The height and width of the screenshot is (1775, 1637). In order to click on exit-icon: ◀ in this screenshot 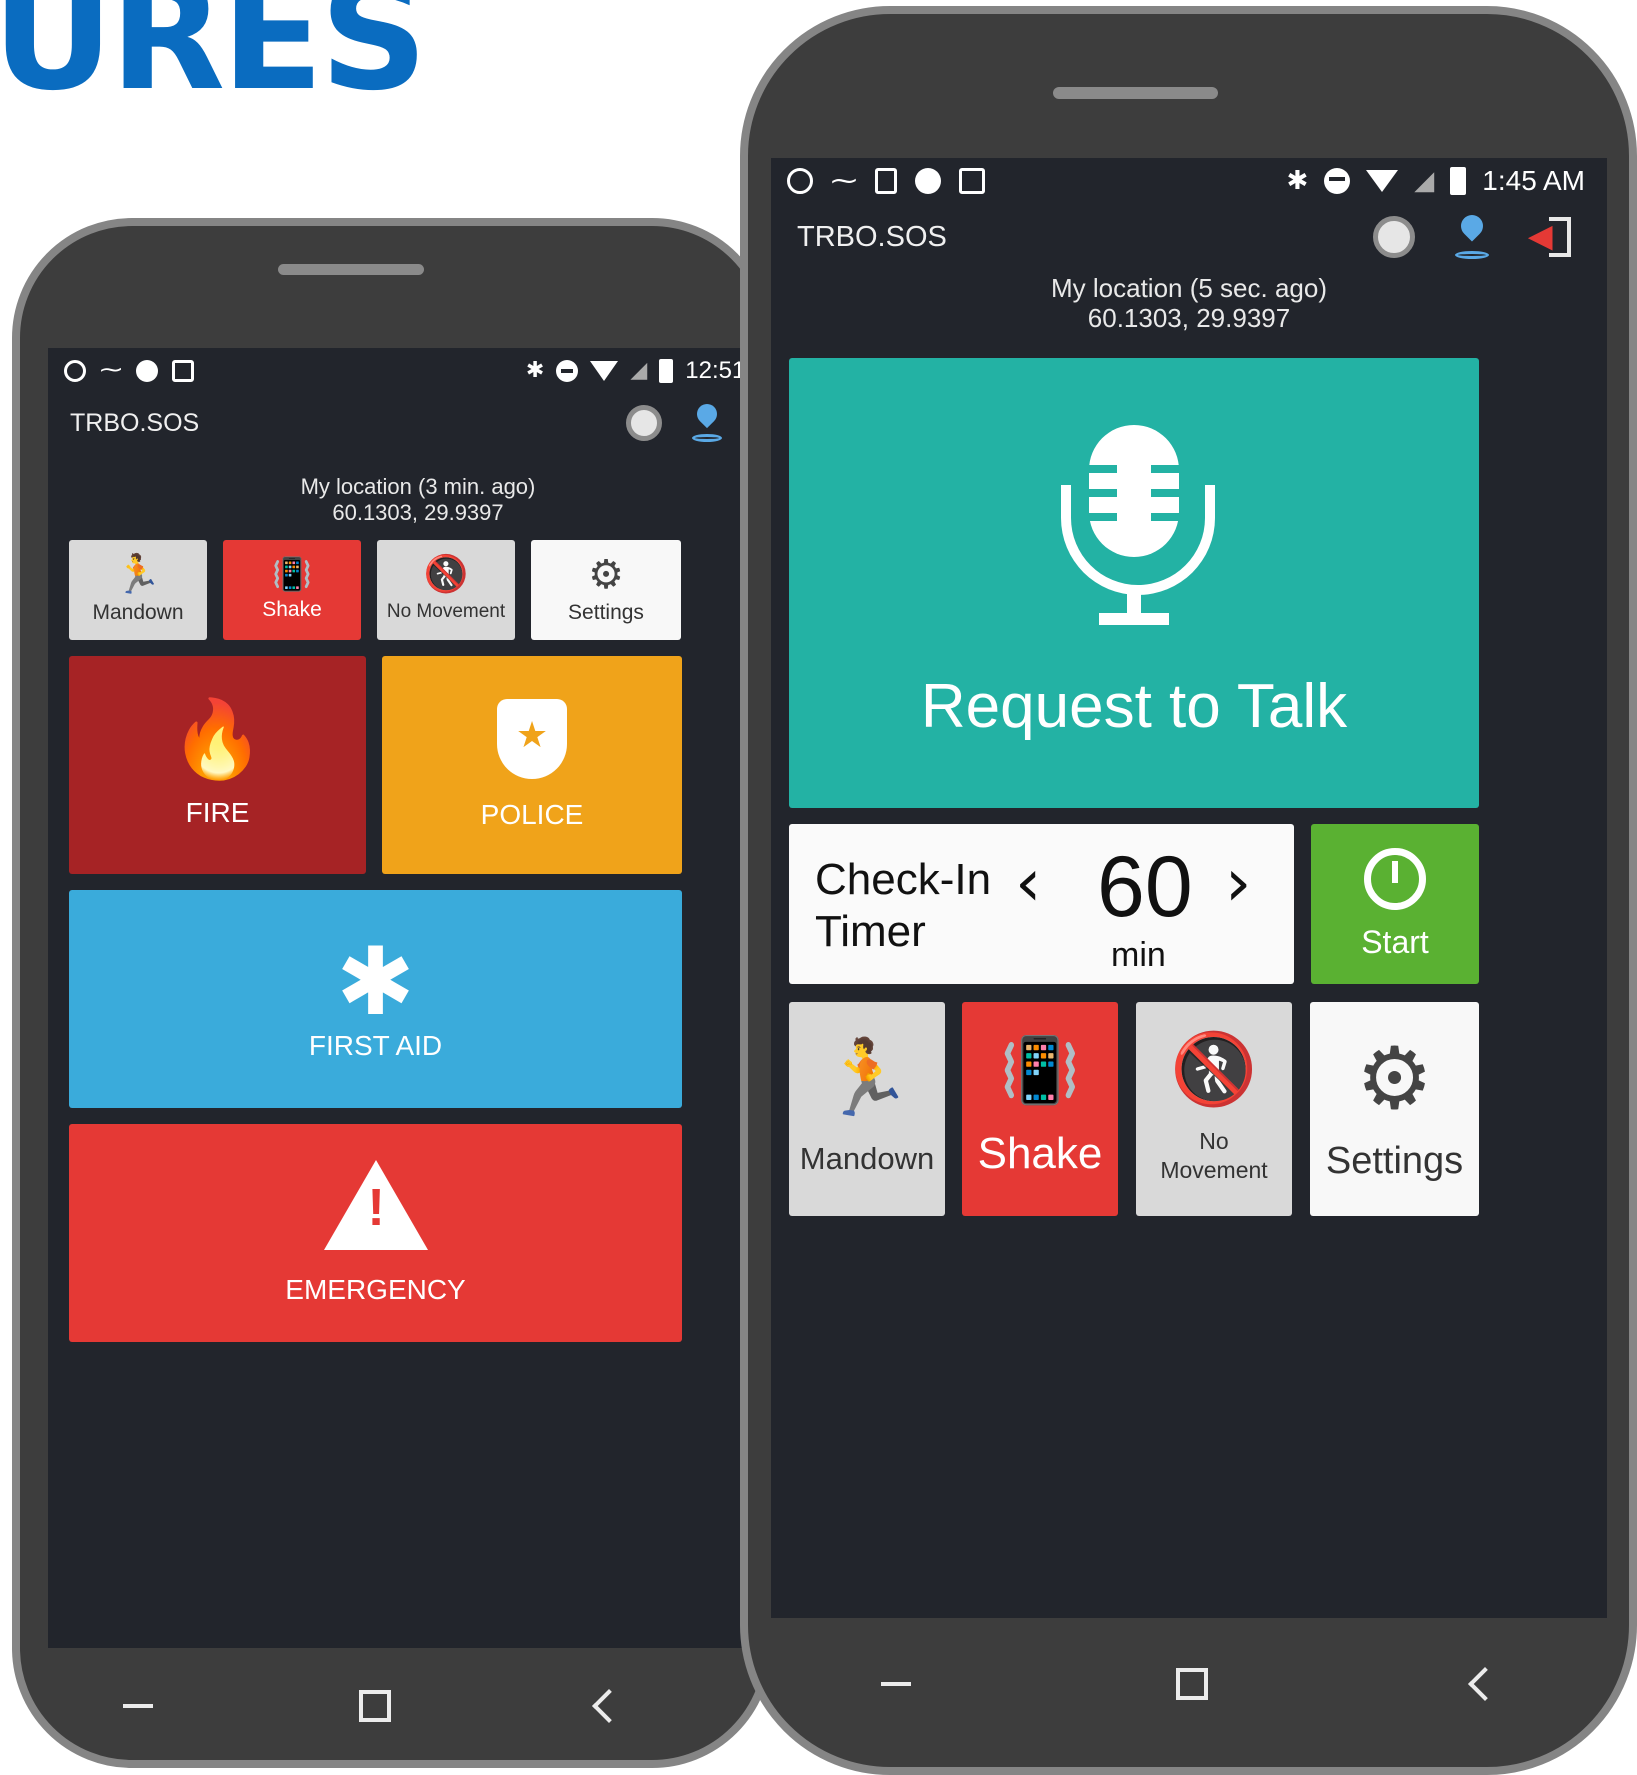, I will do `click(1550, 237)`.